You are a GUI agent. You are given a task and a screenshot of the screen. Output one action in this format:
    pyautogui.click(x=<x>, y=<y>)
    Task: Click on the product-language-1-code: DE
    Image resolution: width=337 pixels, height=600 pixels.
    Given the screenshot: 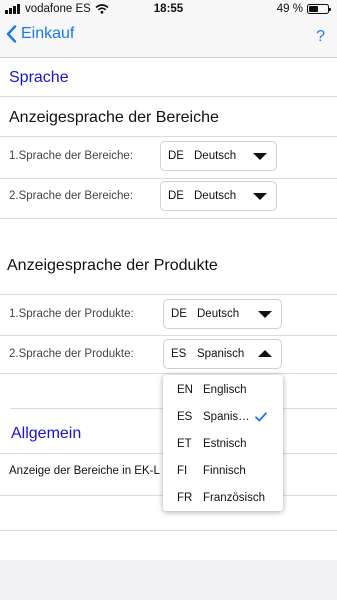 What is the action you would take?
    pyautogui.click(x=179, y=314)
    